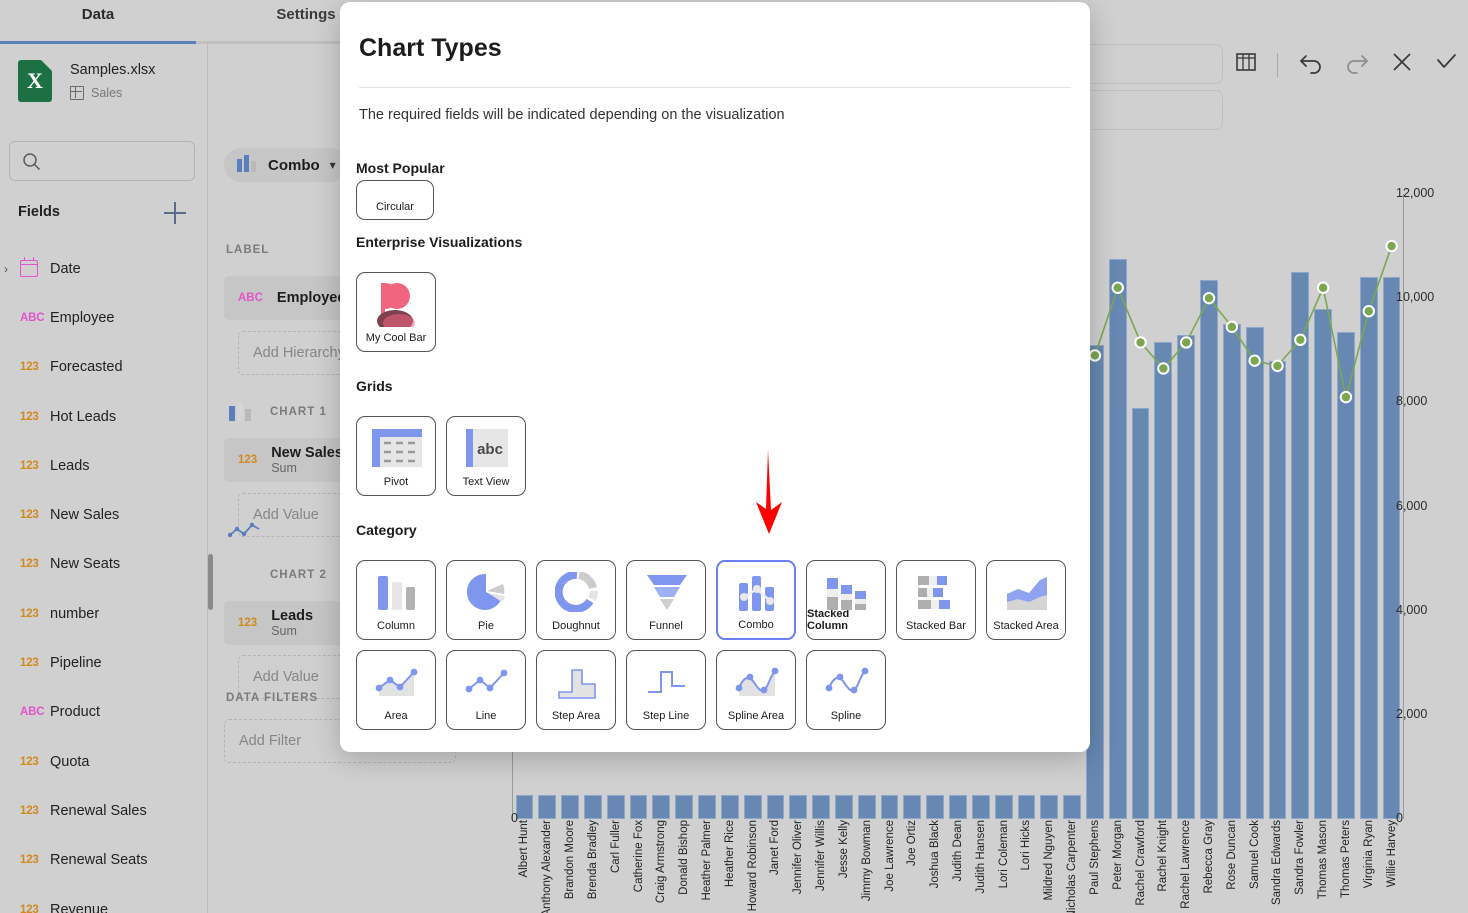 Image resolution: width=1468 pixels, height=913 pixels. I want to click on combo-chart-icon, so click(758, 593).